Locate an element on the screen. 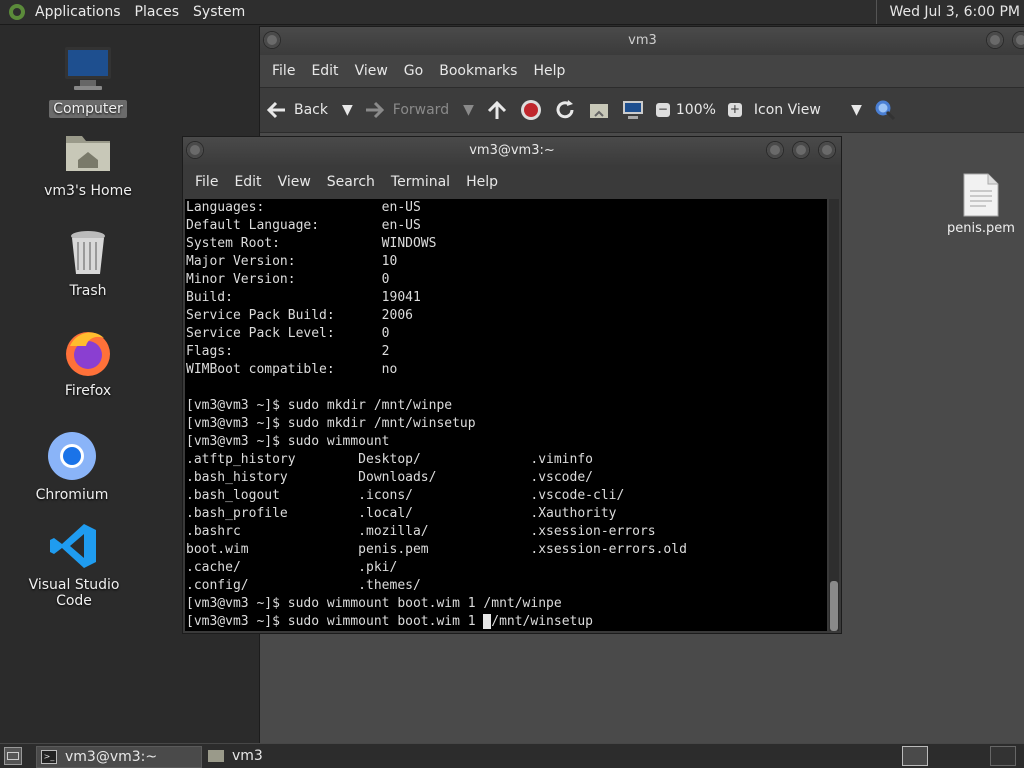 The height and width of the screenshot is (768, 1024). zoom-out-button: − is located at coordinates (662, 109).